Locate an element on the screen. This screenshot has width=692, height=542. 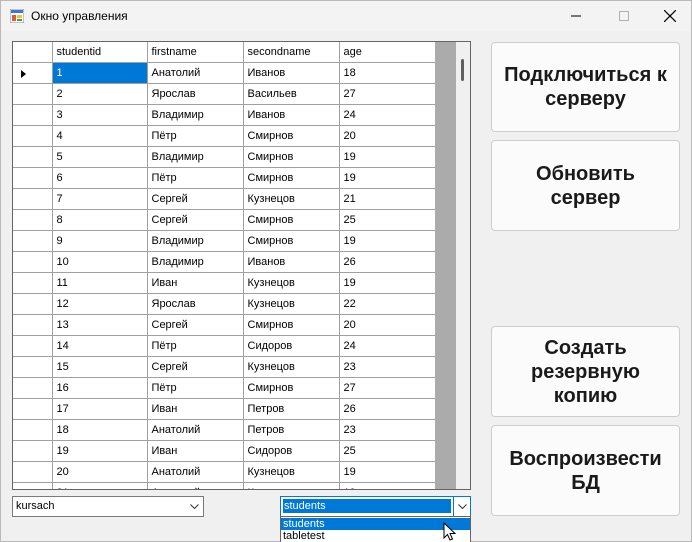
cell-age: 21 is located at coordinates (387, 199).